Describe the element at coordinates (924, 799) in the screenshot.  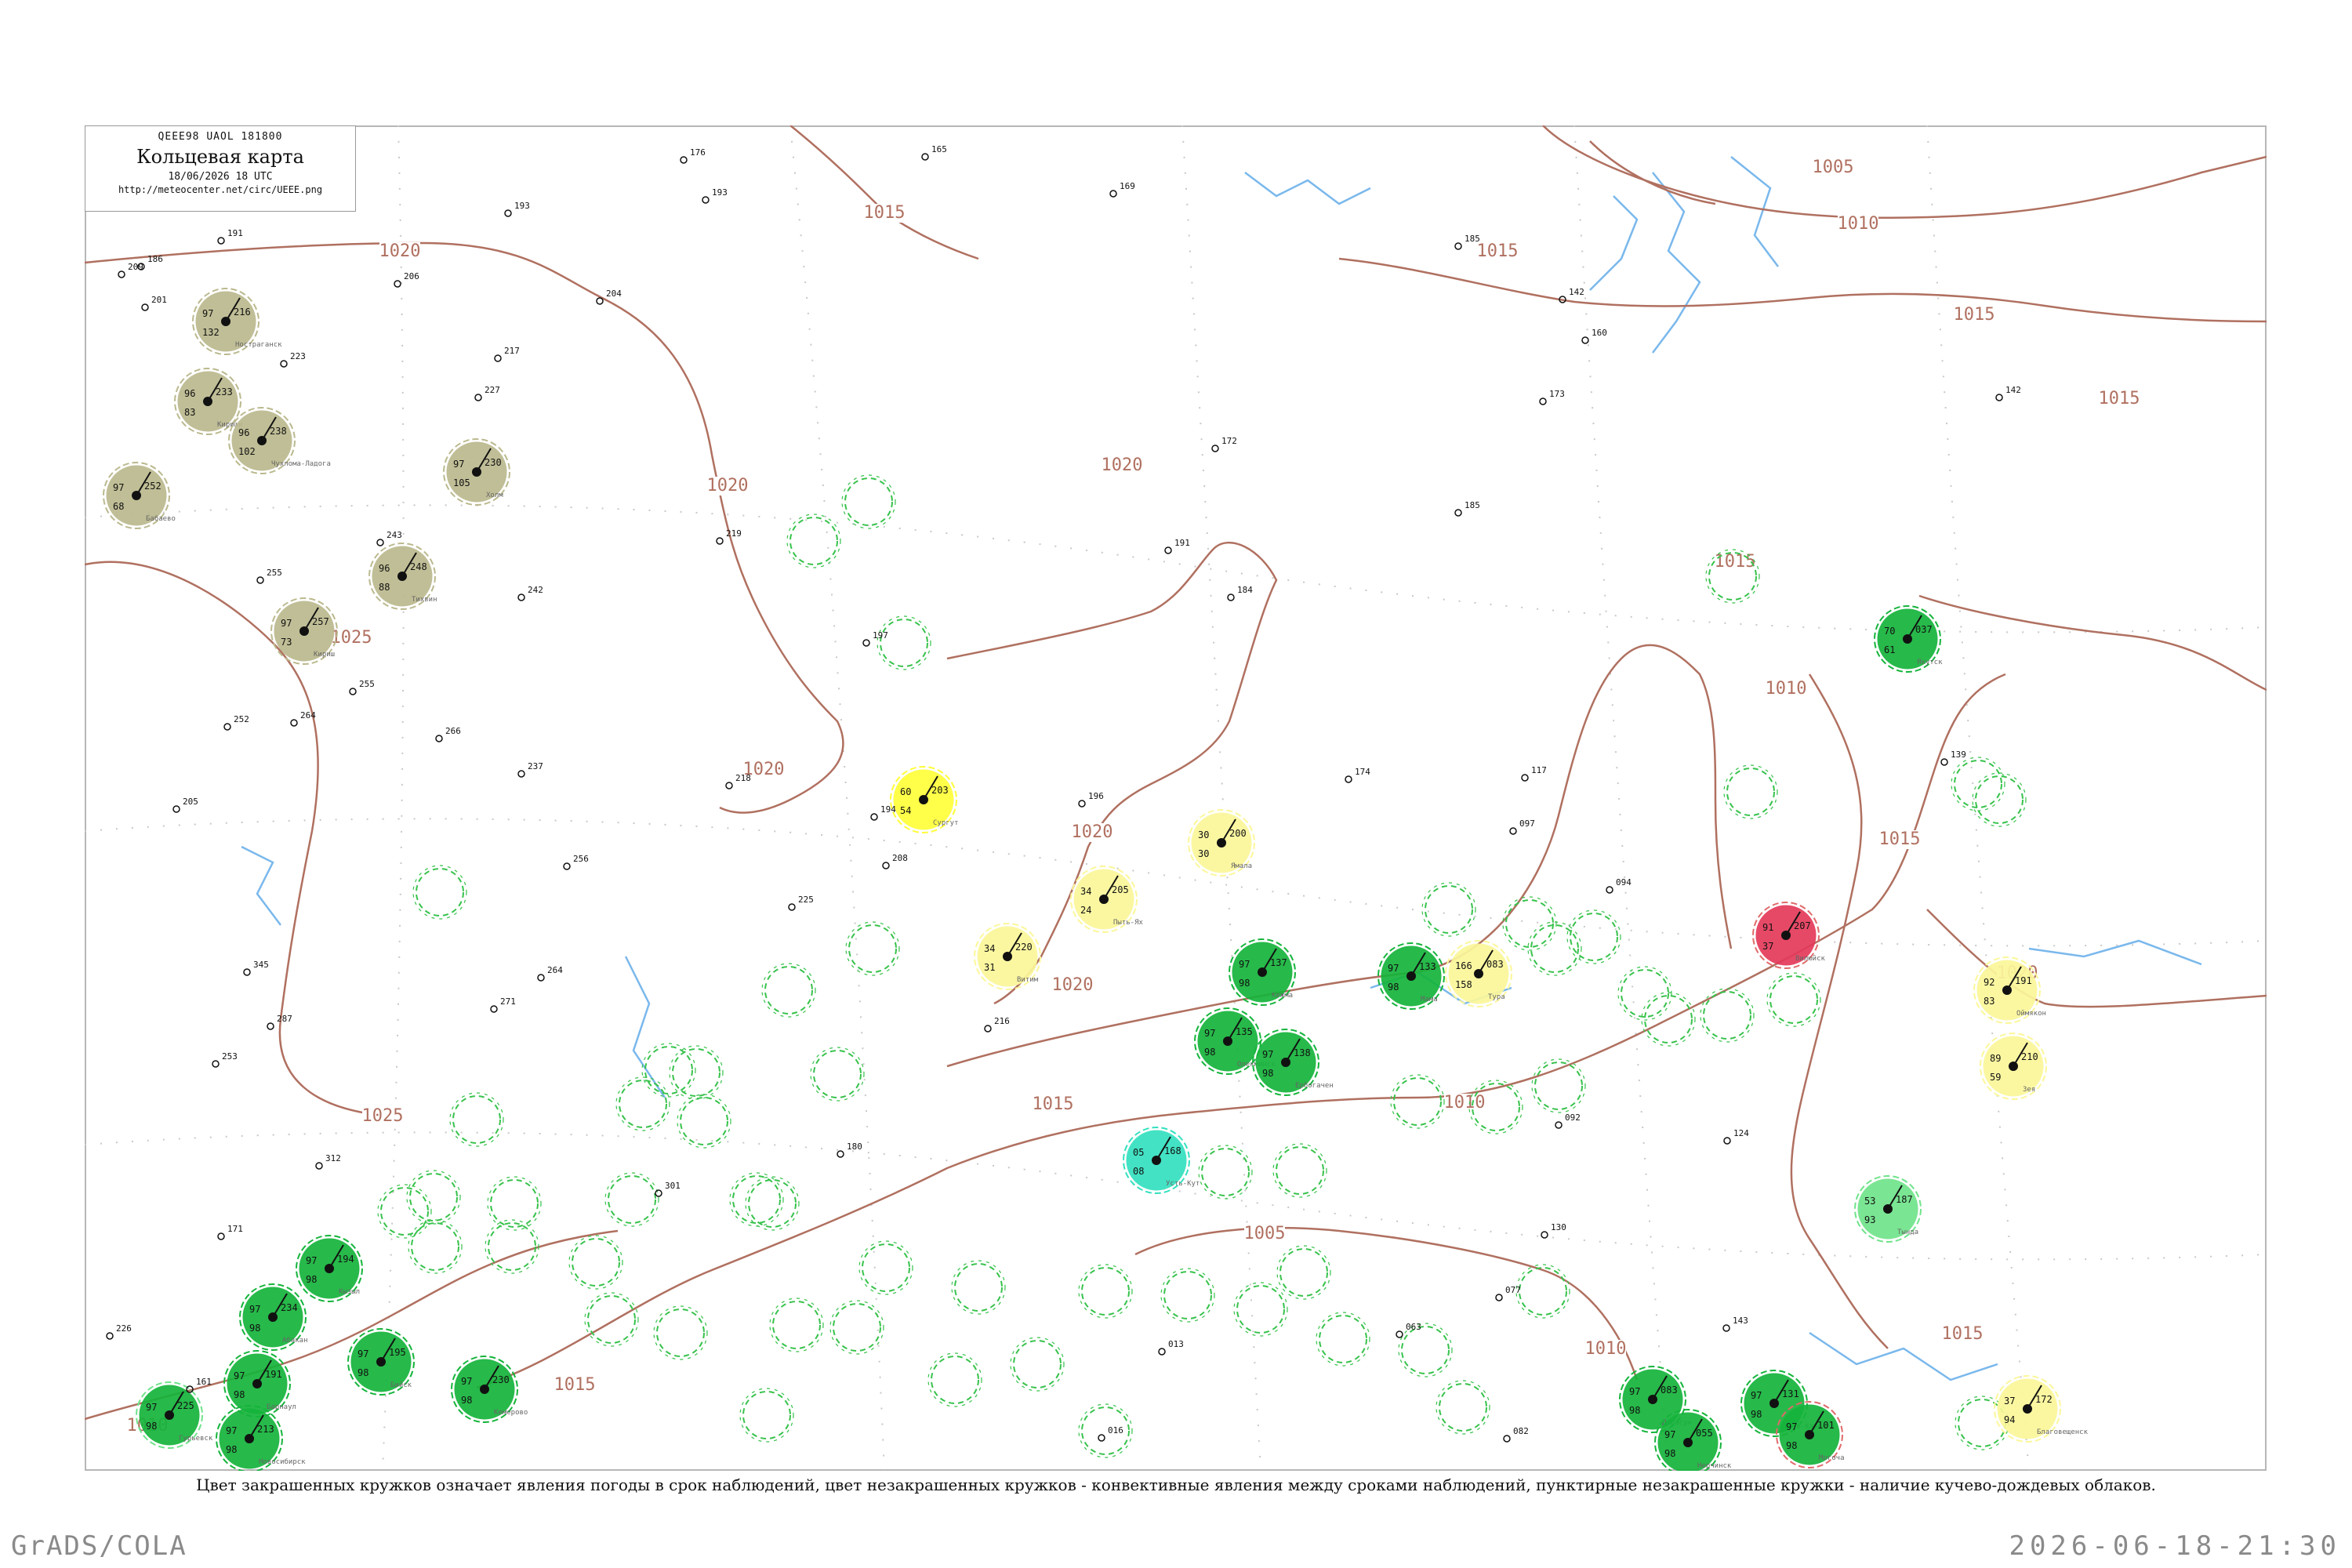
I see `station-marker: 203 60 54 Сургут` at that location.